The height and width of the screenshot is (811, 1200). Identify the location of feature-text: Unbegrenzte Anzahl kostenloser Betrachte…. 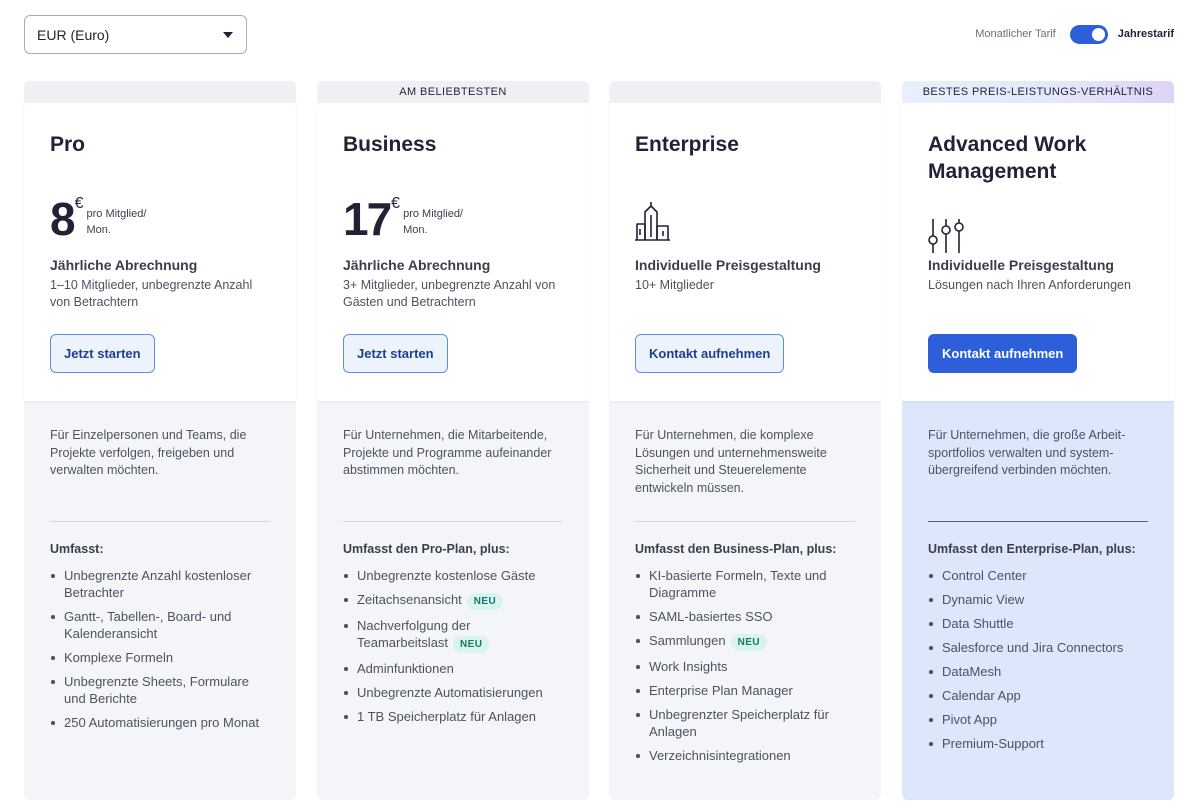
(158, 584).